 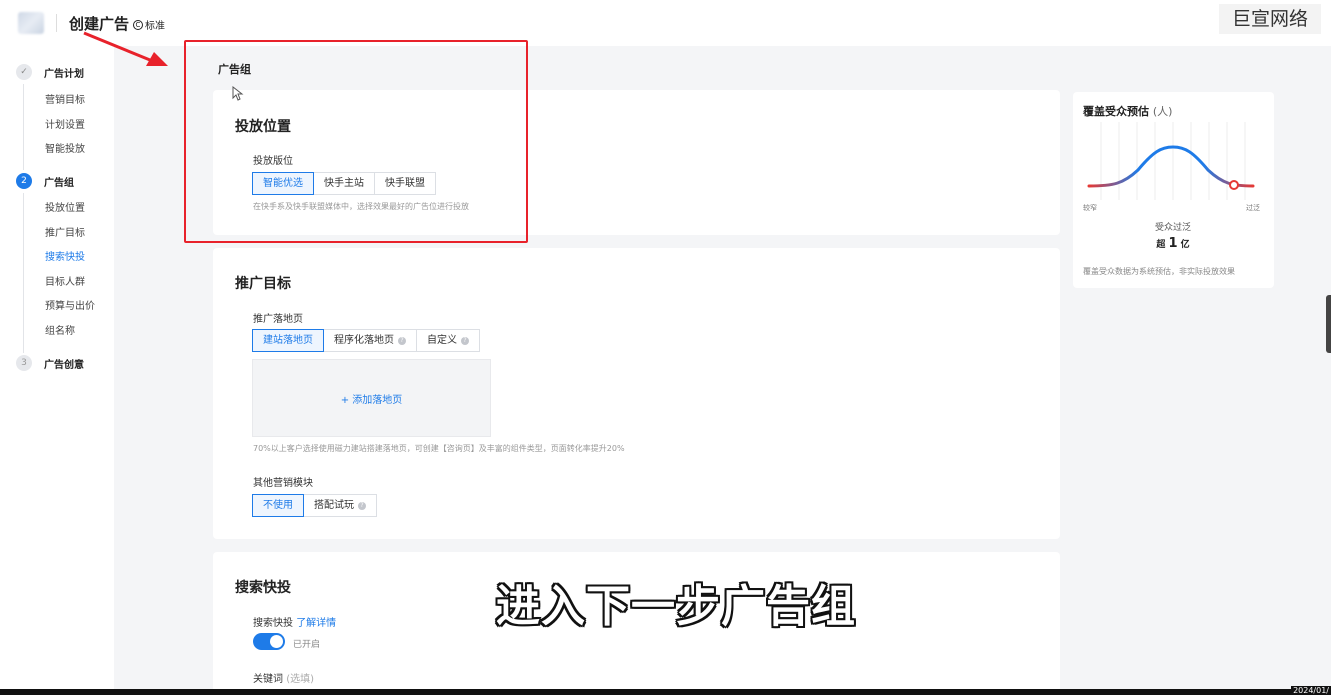 What do you see at coordinates (65, 255) in the screenshot?
I see `sidebar-item-search: 搜索快投` at bounding box center [65, 255].